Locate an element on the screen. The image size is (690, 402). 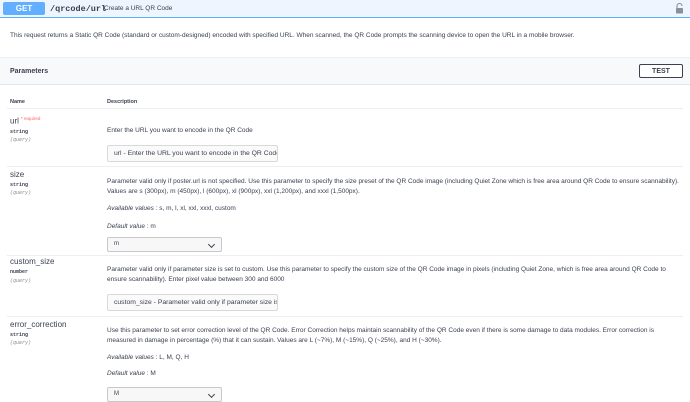
param-available-error-correction: Available values : L, M, Q, H is located at coordinates (148, 357).